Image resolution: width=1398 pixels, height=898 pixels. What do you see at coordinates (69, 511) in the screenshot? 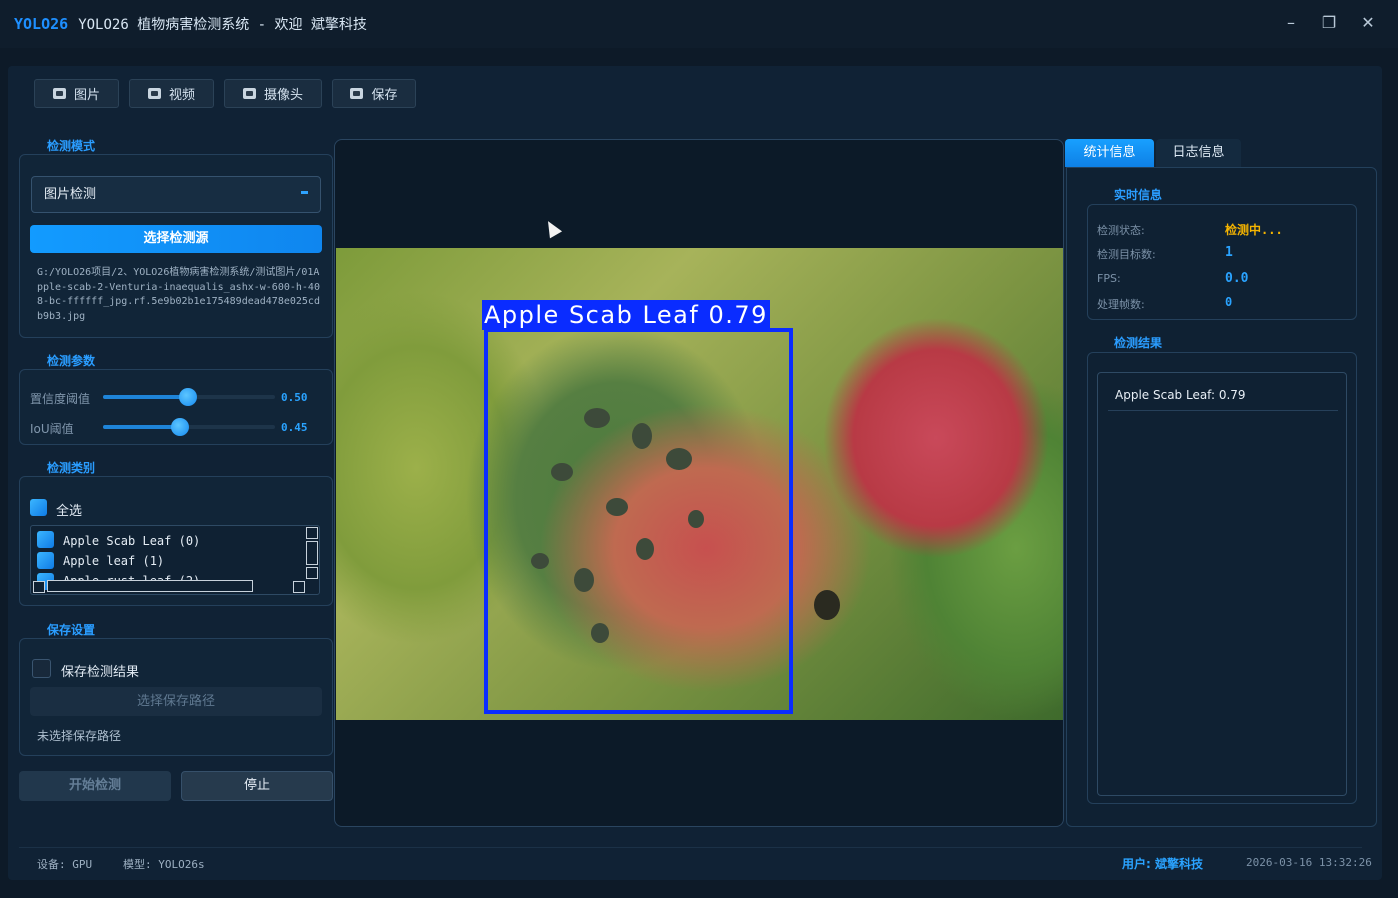
I see `select-all-label: 全选` at bounding box center [69, 511].